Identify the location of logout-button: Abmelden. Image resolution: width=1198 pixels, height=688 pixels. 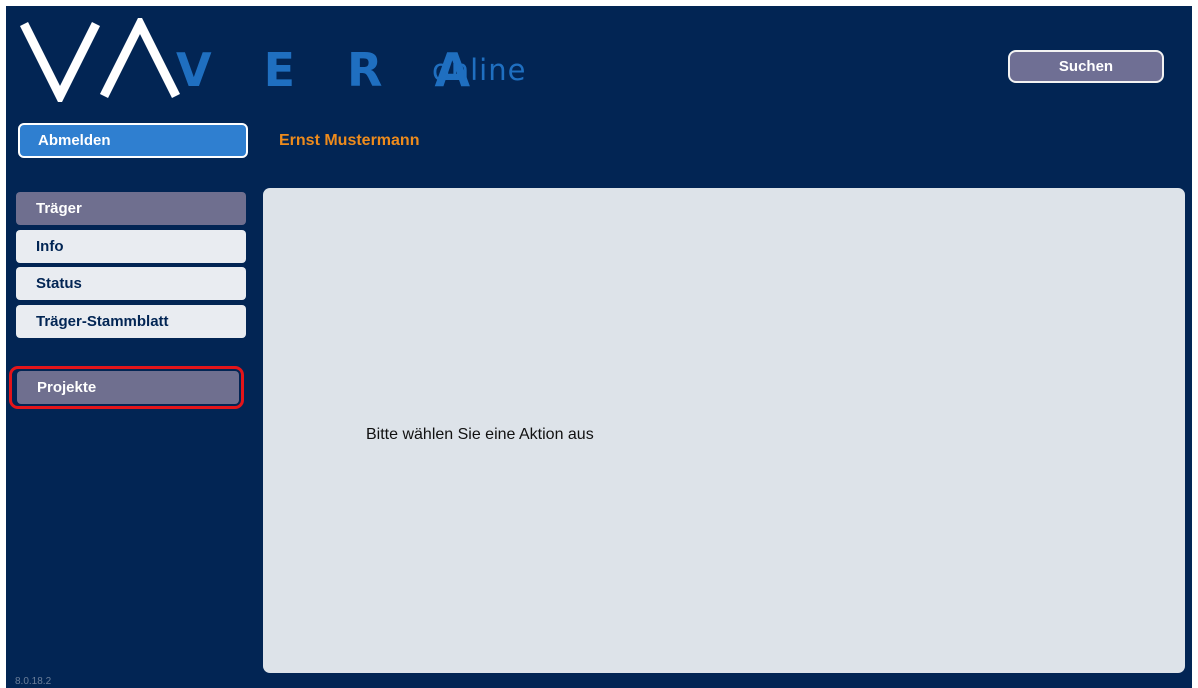
(133, 140).